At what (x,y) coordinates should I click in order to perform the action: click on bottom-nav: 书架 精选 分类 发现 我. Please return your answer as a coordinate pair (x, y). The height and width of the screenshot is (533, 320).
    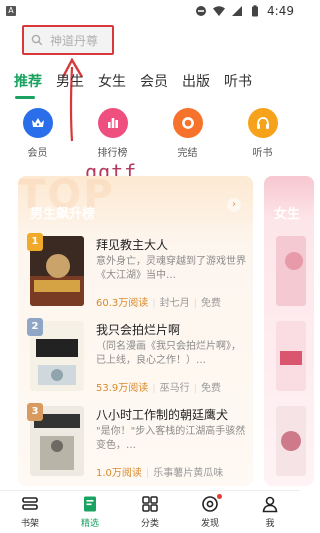
    Looking at the image, I should click on (150, 511).